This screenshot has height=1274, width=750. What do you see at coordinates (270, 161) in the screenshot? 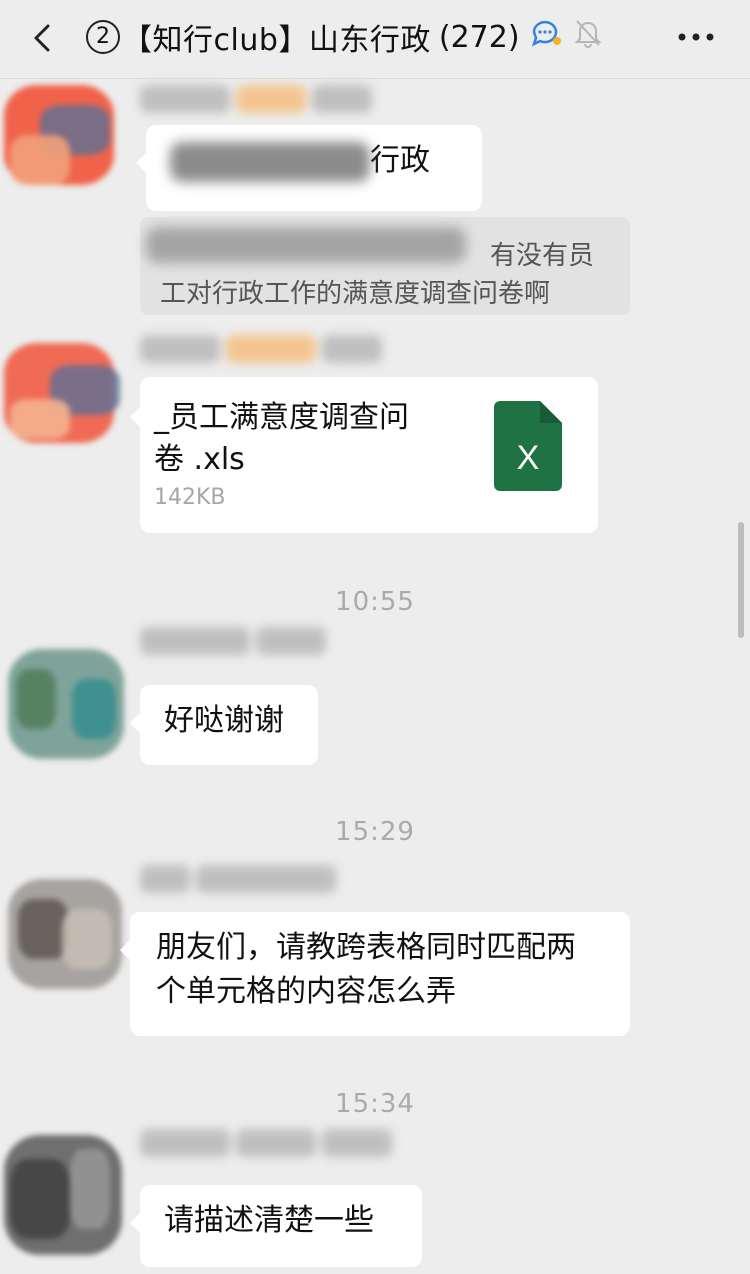
I see `redacted-text` at bounding box center [270, 161].